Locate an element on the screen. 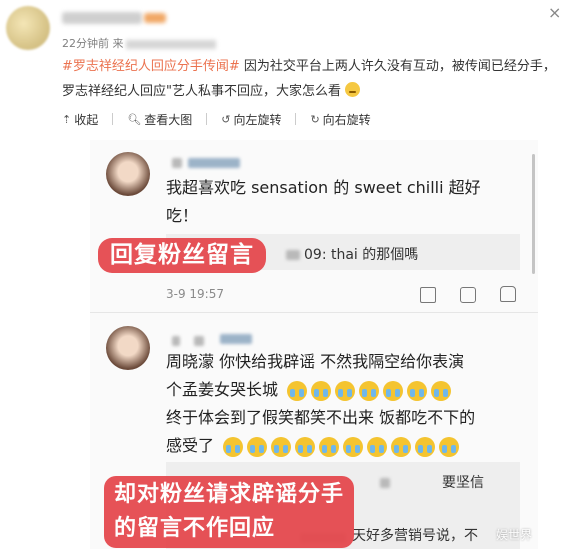  view-large-button: 🔍︎ 查看大图 is located at coordinates (159, 119).